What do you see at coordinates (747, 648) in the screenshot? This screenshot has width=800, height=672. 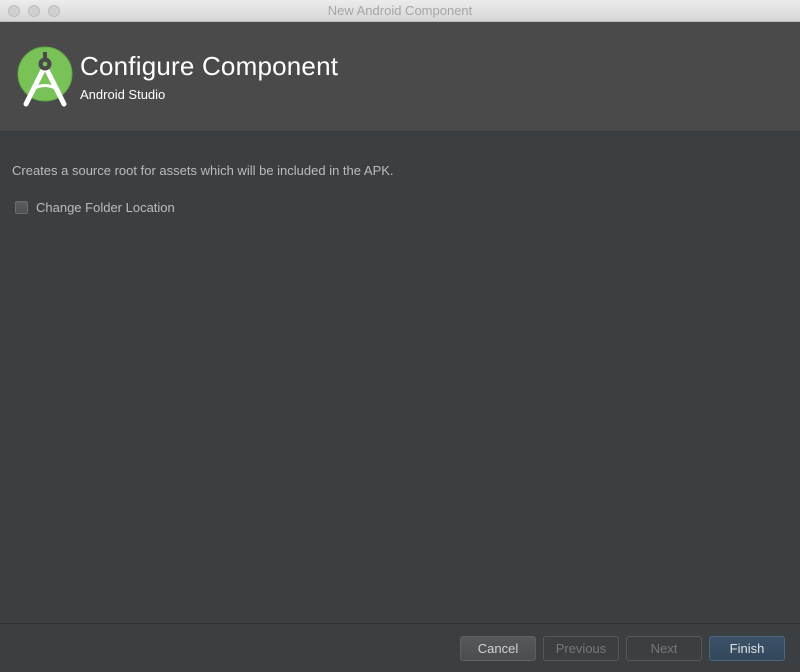 I see `finish-button: Finish` at bounding box center [747, 648].